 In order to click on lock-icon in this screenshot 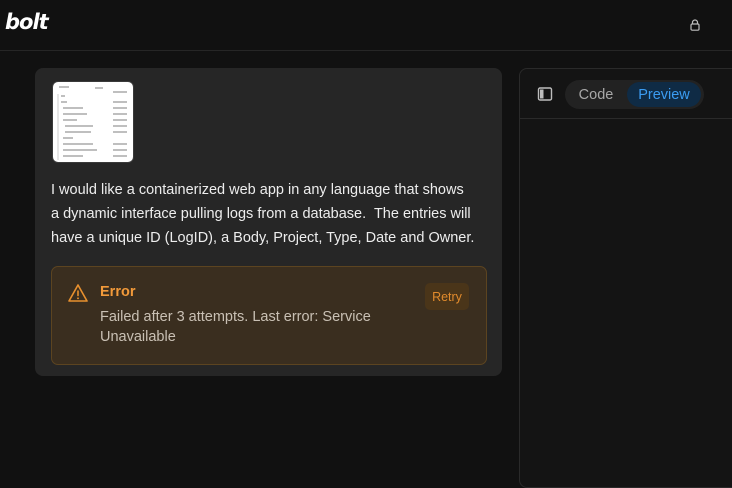, I will do `click(695, 25)`.